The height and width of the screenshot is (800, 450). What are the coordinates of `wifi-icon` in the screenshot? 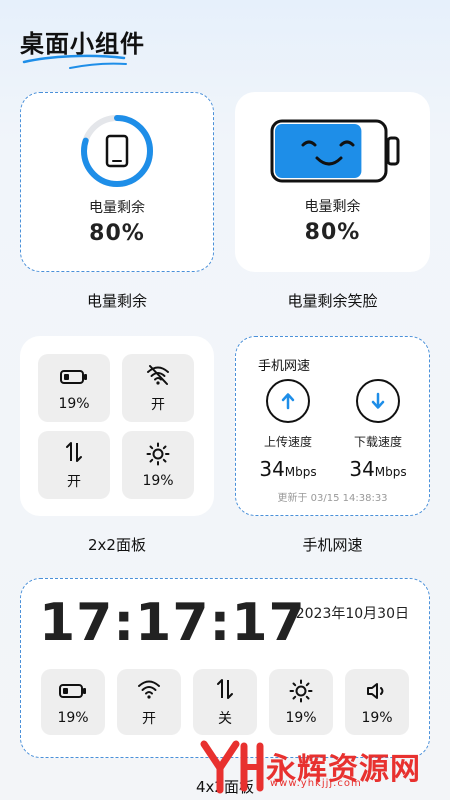 It's located at (149, 689).